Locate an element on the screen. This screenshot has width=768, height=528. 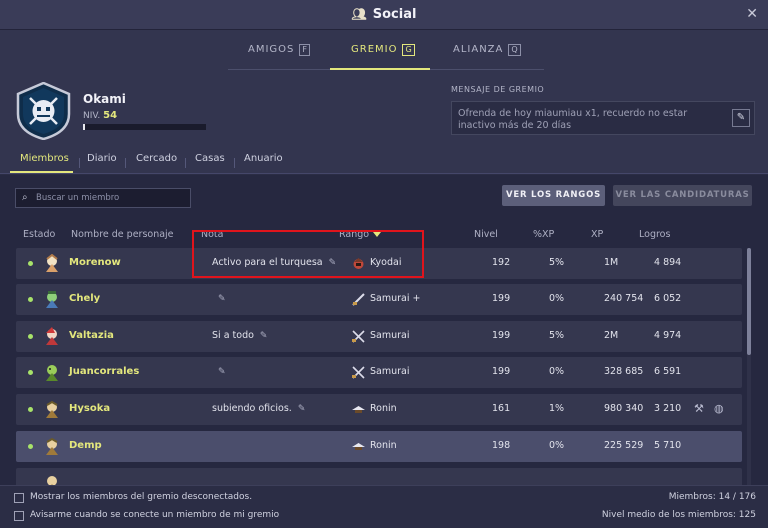
tab-miembros: Miembros is located at coordinates (44, 158).